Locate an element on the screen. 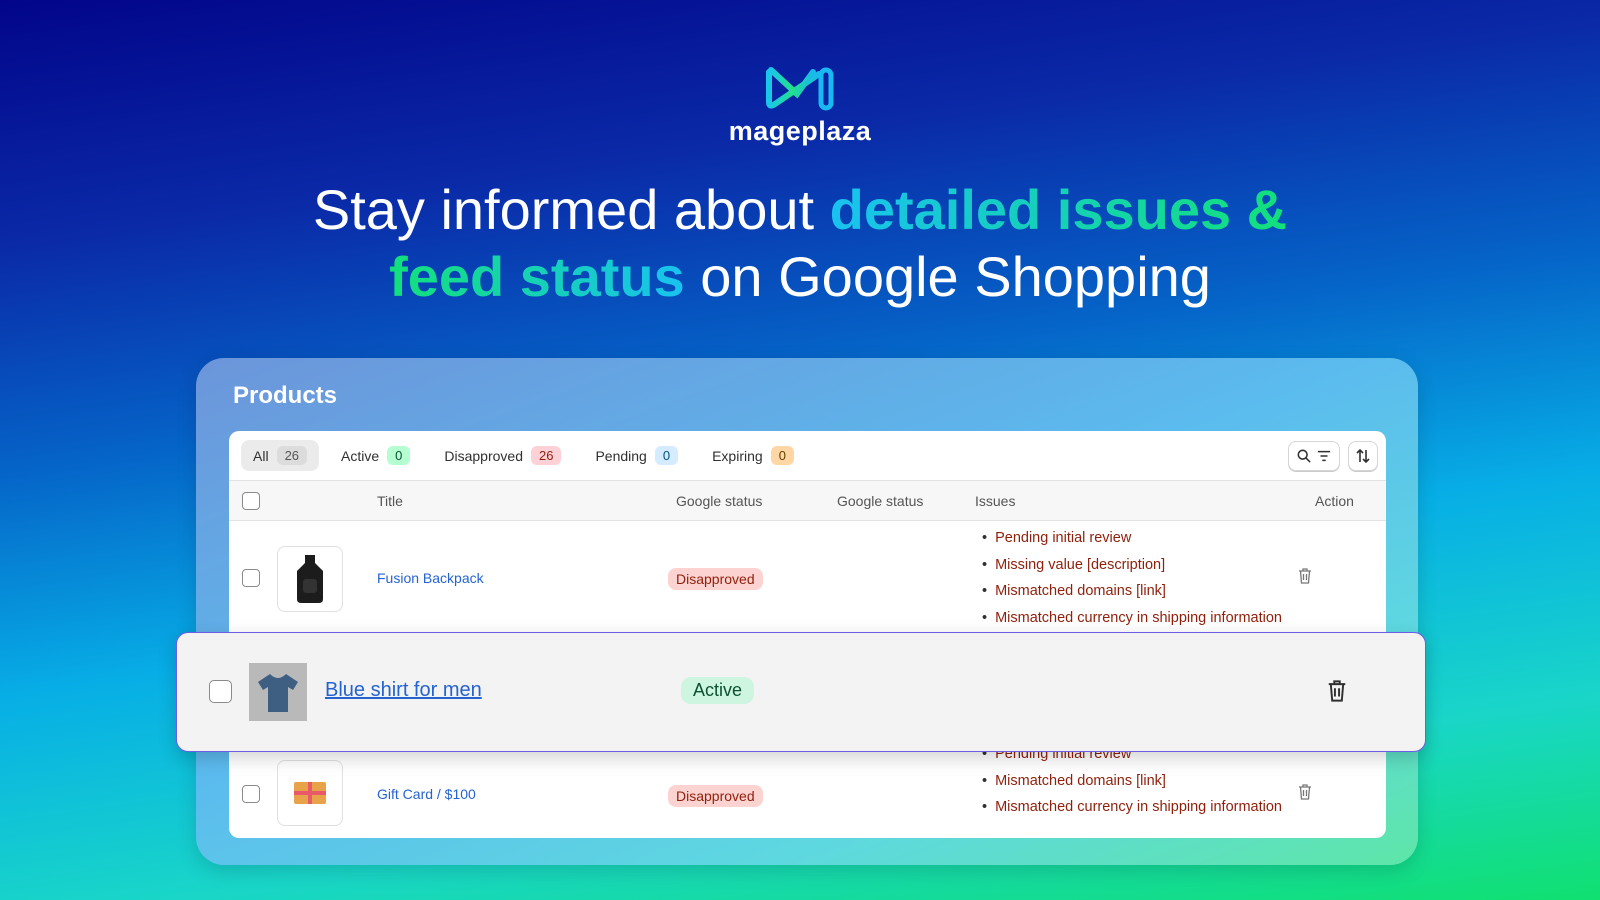 The image size is (1600, 900). tab-pending: Pending 0 is located at coordinates (636, 455).